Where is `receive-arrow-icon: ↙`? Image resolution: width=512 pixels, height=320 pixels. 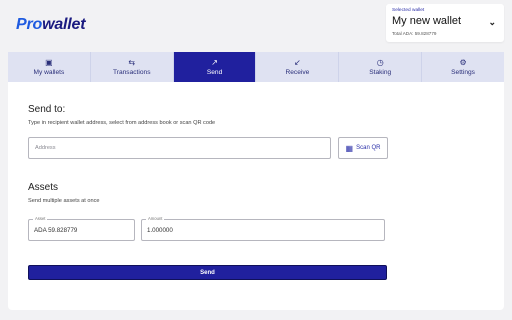 receive-arrow-icon: ↙ is located at coordinates (297, 62).